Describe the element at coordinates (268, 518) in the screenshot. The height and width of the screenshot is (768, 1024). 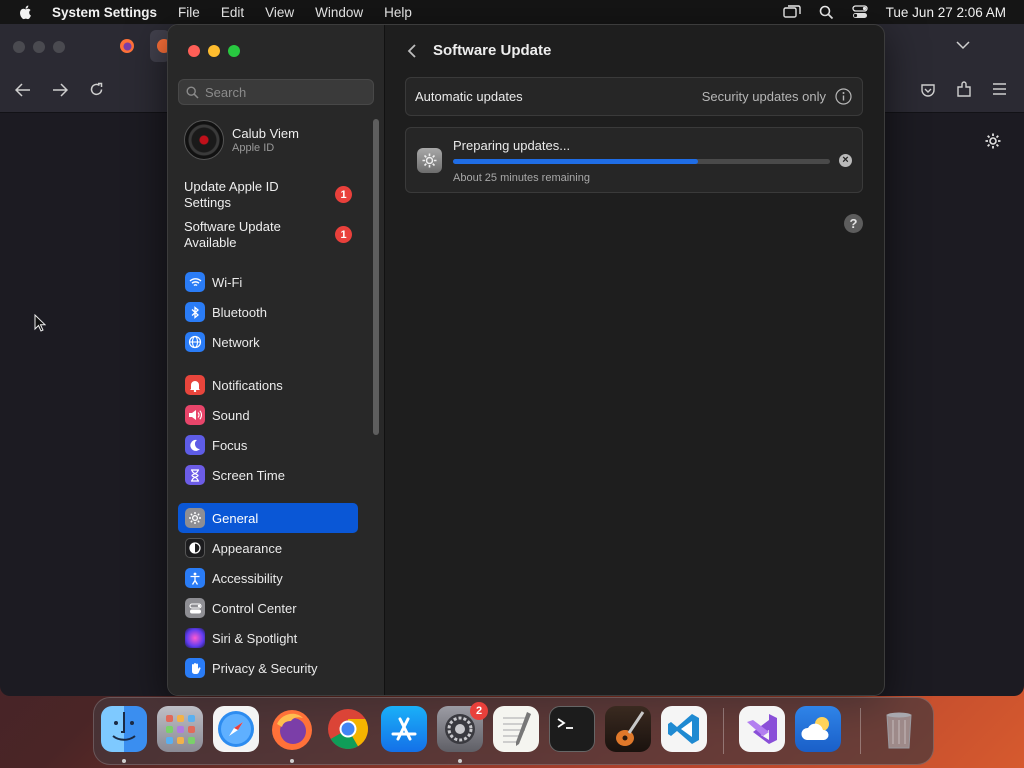
I see `sidebar-item-general: General` at that location.